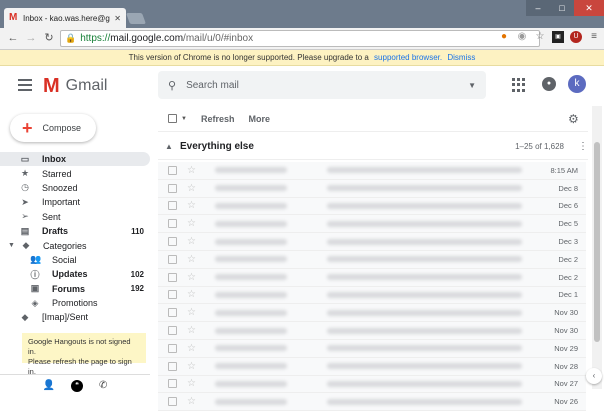  What do you see at coordinates (372, 224) in the screenshot?
I see `email-row: ☆ Dec 5` at bounding box center [372, 224].